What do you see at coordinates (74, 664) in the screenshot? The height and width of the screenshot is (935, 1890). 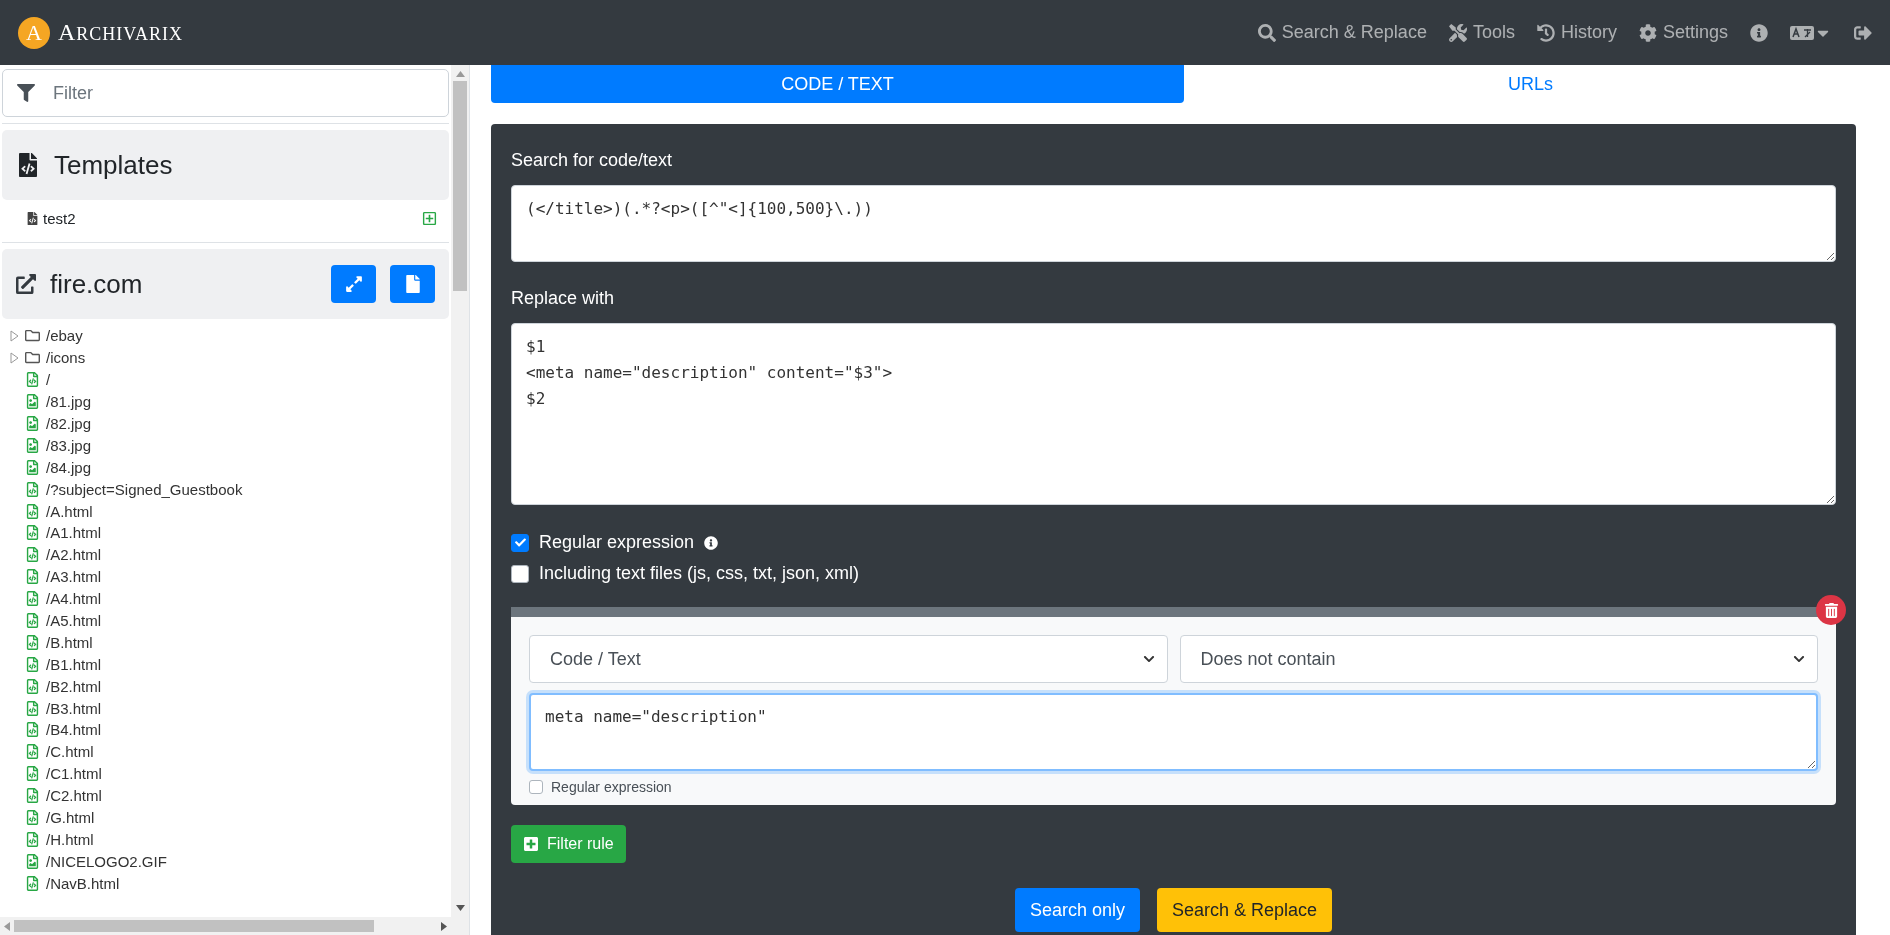 I see `tree-item: /B1.html` at bounding box center [74, 664].